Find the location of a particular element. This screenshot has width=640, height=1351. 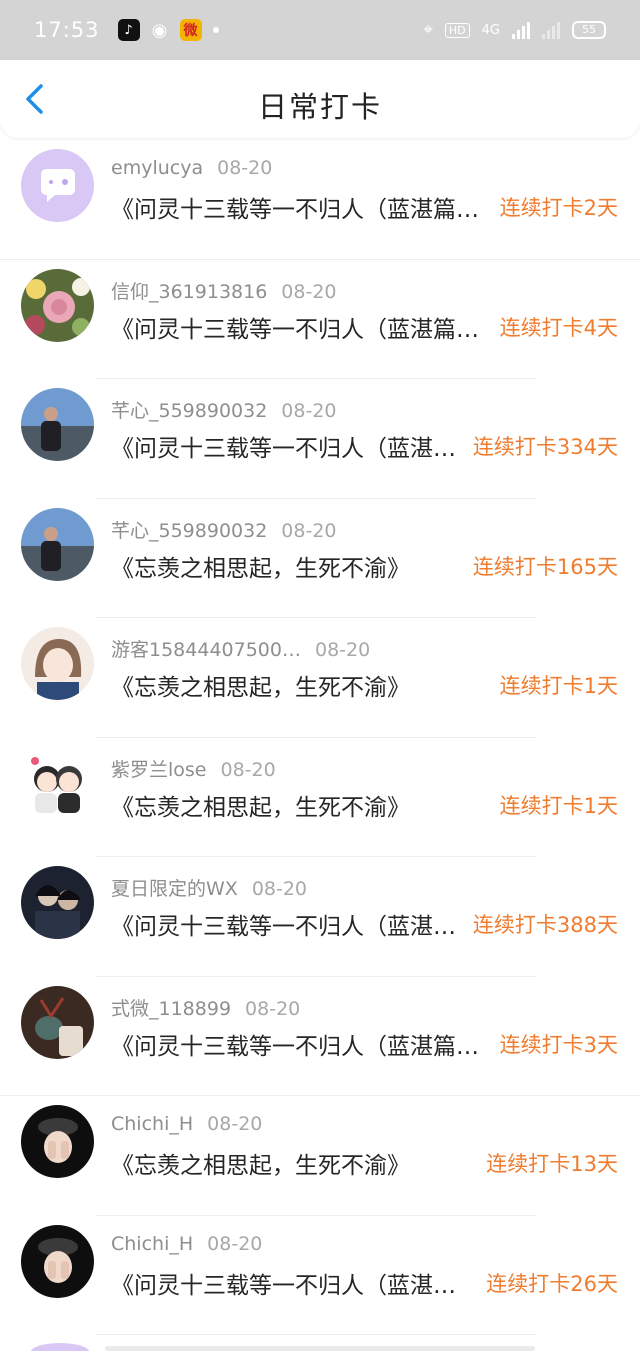

username: 夏日限定的WX is located at coordinates (174, 889).